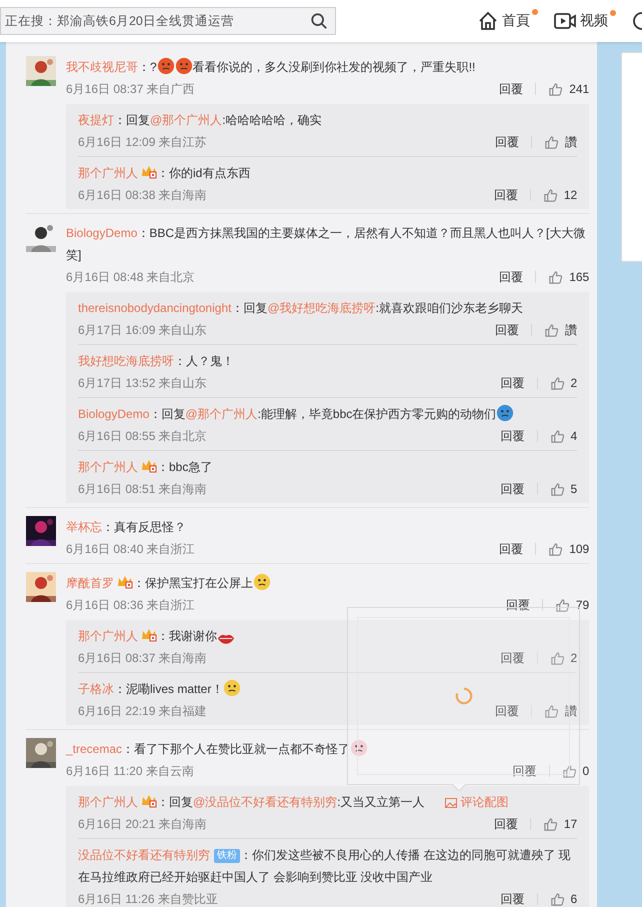 Image resolution: width=642 pixels, height=907 pixels. Describe the element at coordinates (569, 549) in the screenshot. I see `like-button: 109` at that location.